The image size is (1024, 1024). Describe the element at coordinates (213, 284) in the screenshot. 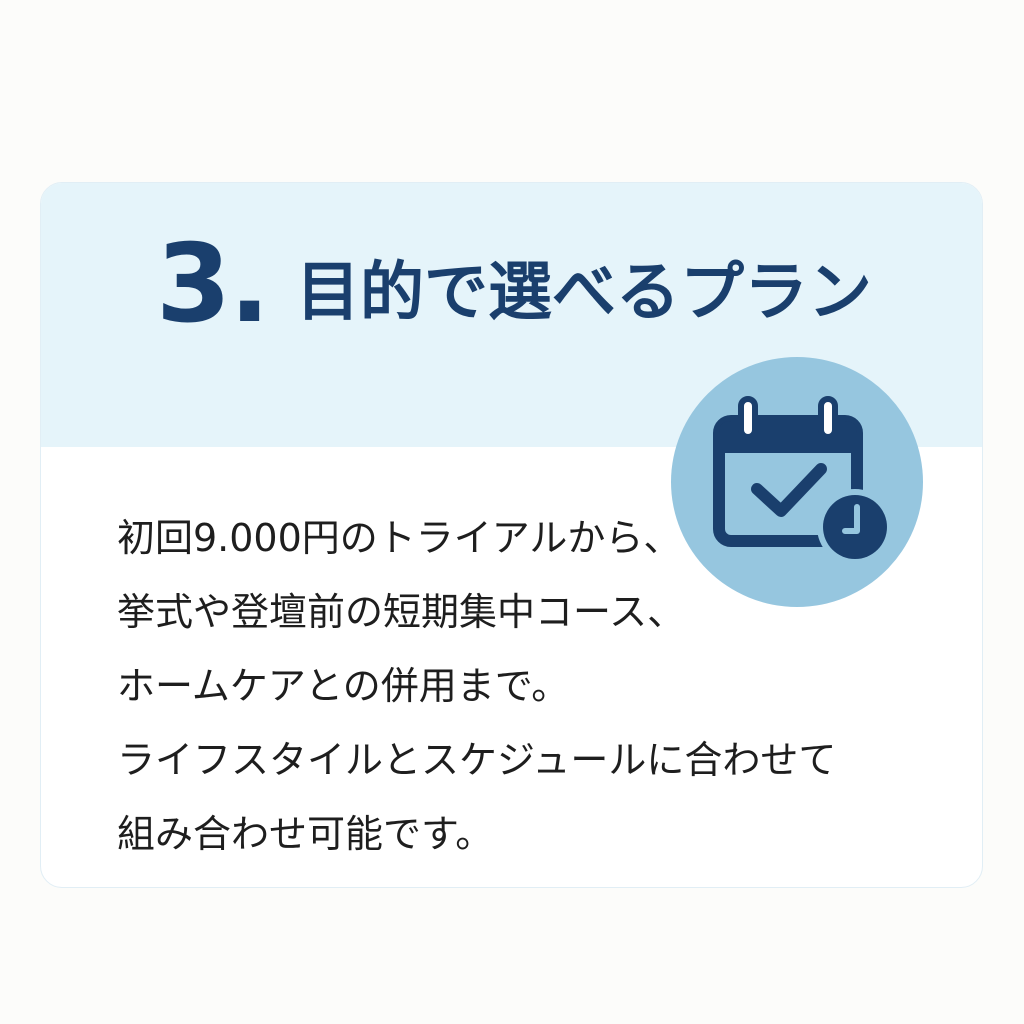

I see `section-number: 3.` at that location.